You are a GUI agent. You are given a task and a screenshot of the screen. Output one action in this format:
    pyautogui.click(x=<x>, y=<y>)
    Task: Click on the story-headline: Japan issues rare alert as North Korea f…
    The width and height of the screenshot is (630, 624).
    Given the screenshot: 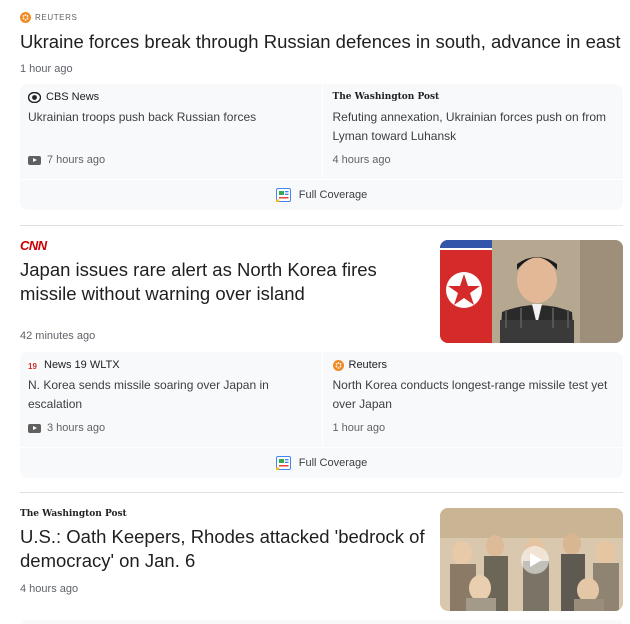 What is the action you would take?
    pyautogui.click(x=220, y=282)
    